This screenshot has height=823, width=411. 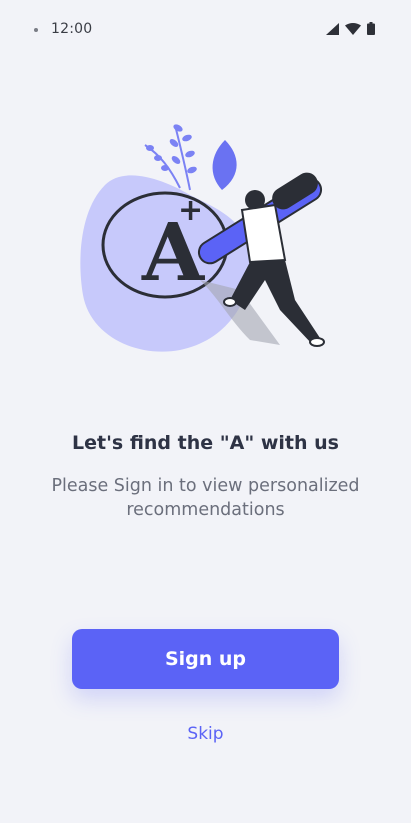 I want to click on signup-button: Sign up, so click(x=205, y=659).